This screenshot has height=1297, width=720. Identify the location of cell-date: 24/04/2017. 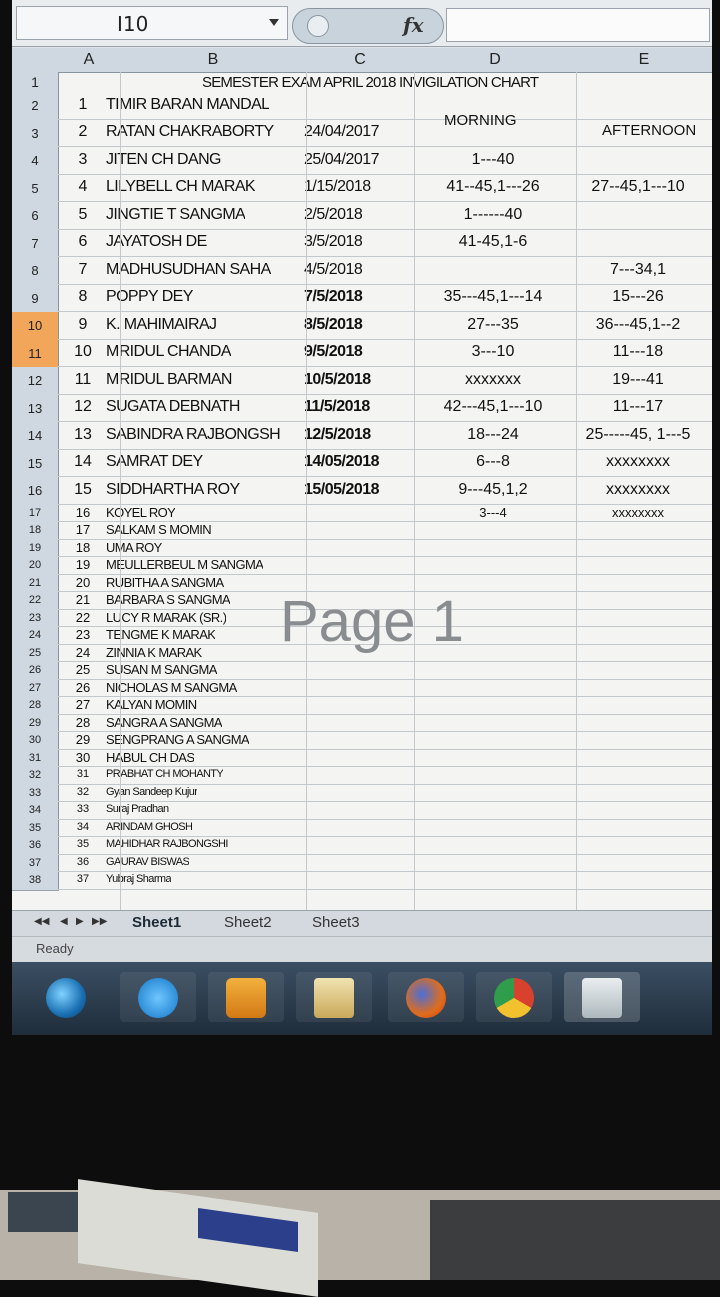
(342, 132).